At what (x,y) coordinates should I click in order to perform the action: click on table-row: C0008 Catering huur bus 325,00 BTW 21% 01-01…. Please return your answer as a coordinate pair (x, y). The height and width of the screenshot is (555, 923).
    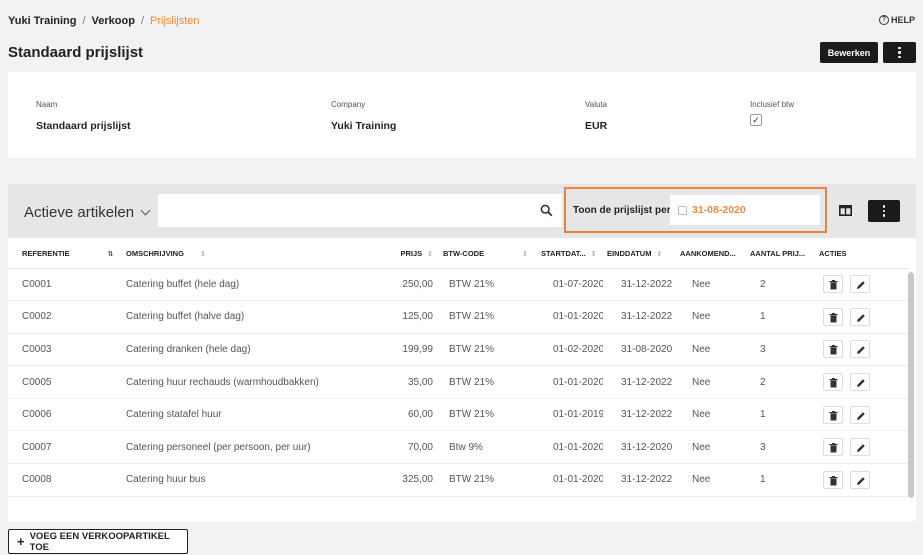
    Looking at the image, I should click on (458, 480).